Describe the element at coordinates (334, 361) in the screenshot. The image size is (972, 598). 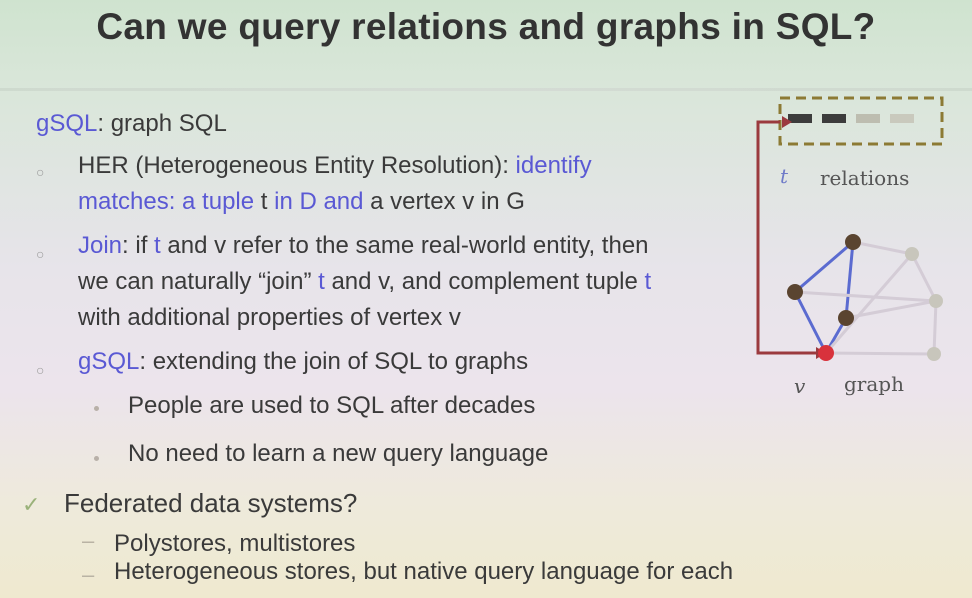
I see `gsql-rest: : extending the join of SQL to graphs` at that location.